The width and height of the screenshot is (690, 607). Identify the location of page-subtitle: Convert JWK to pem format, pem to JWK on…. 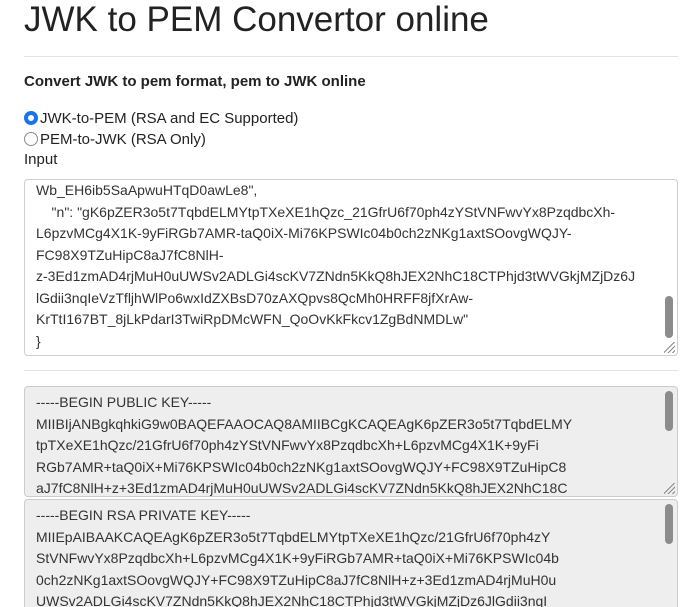
(195, 81).